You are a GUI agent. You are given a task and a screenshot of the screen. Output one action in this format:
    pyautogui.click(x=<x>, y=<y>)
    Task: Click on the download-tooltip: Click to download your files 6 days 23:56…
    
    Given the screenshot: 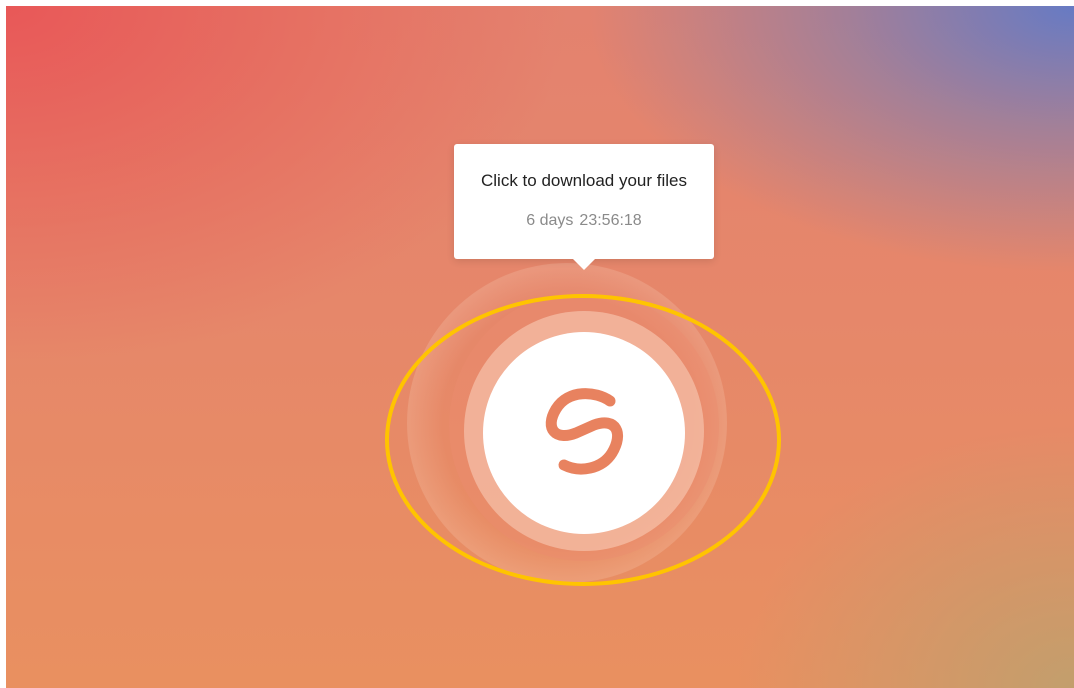 What is the action you would take?
    pyautogui.click(x=584, y=207)
    